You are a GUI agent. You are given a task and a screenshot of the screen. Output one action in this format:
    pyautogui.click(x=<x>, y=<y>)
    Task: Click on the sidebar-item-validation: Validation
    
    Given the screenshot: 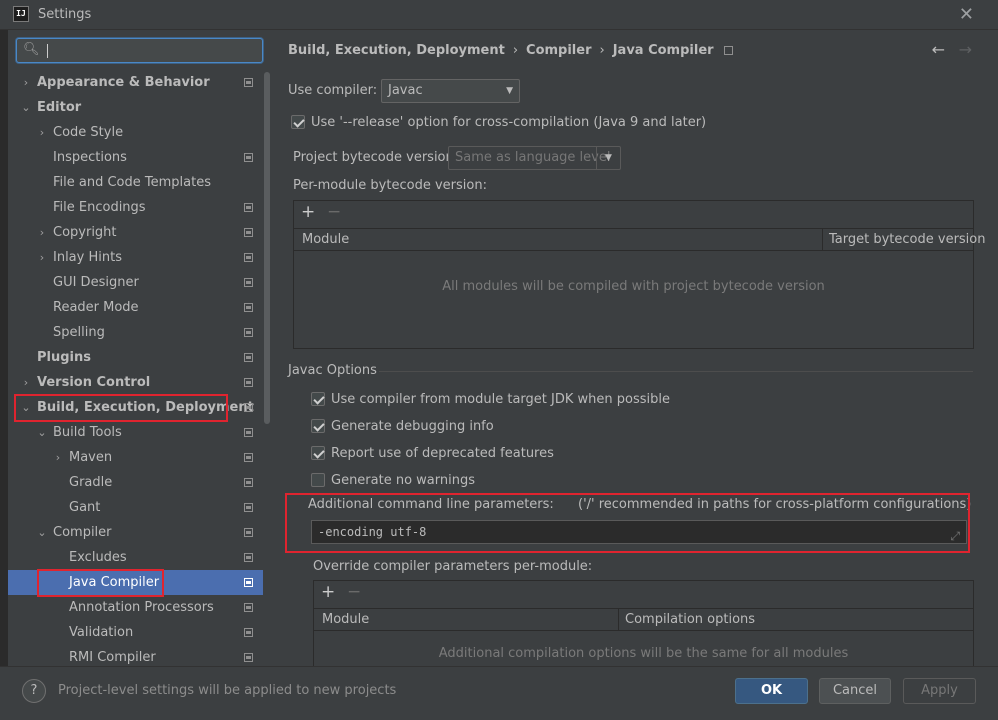 What is the action you would take?
    pyautogui.click(x=135, y=632)
    